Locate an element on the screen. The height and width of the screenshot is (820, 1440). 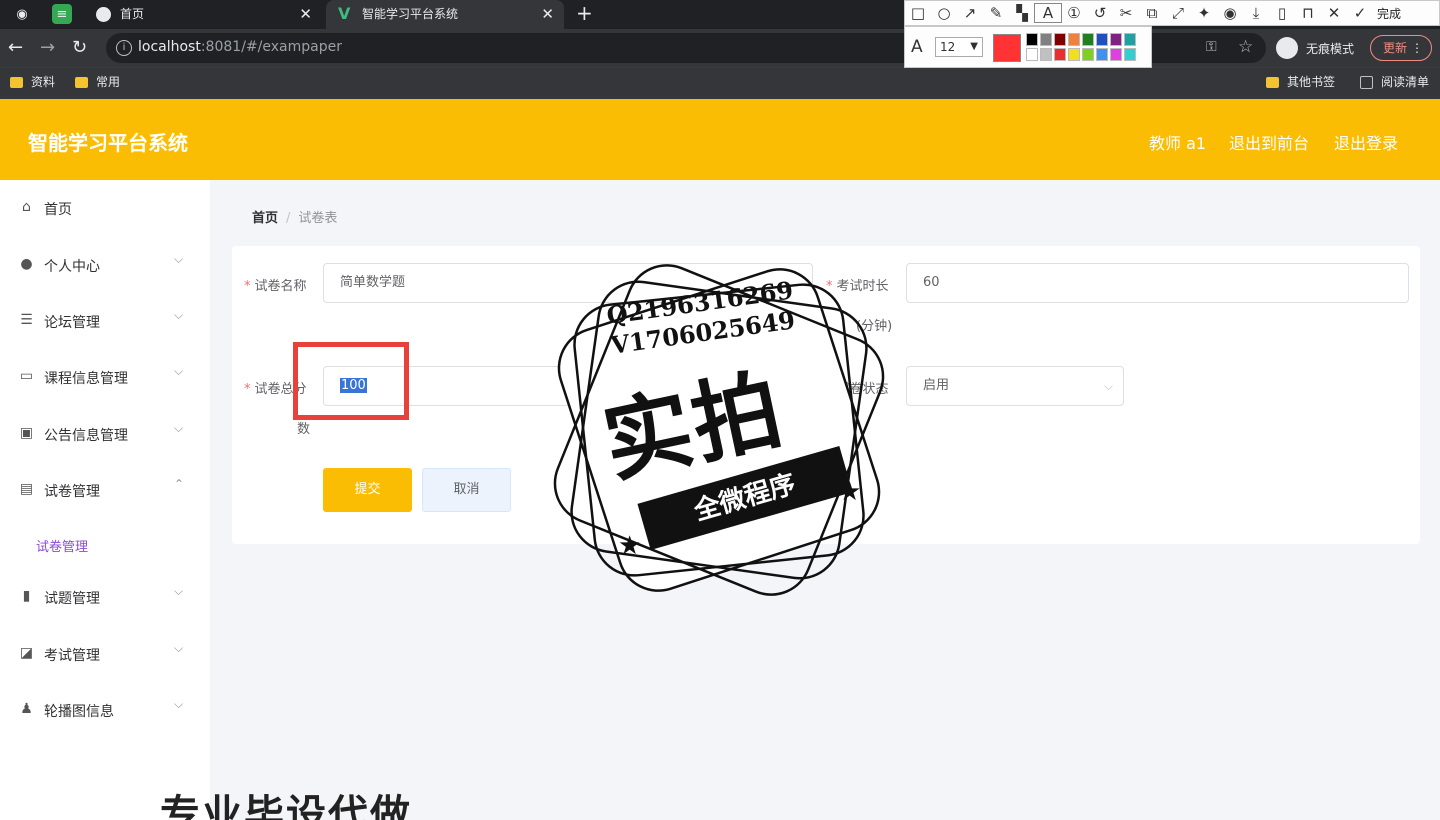
color-palette is located at coordinates (1081, 47).